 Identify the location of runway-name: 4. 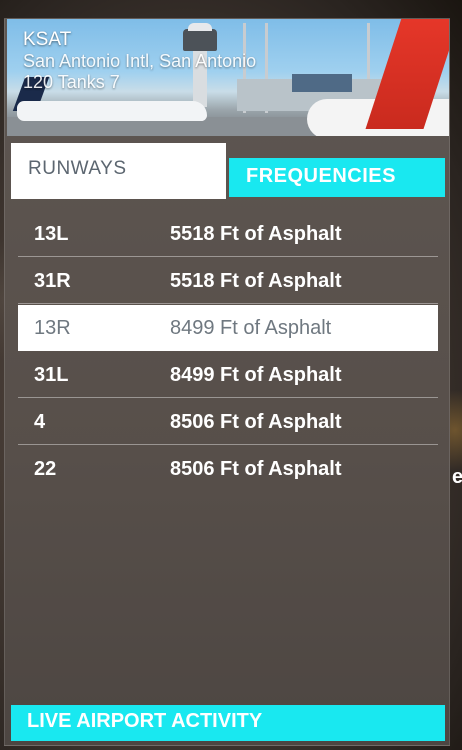
(40, 422).